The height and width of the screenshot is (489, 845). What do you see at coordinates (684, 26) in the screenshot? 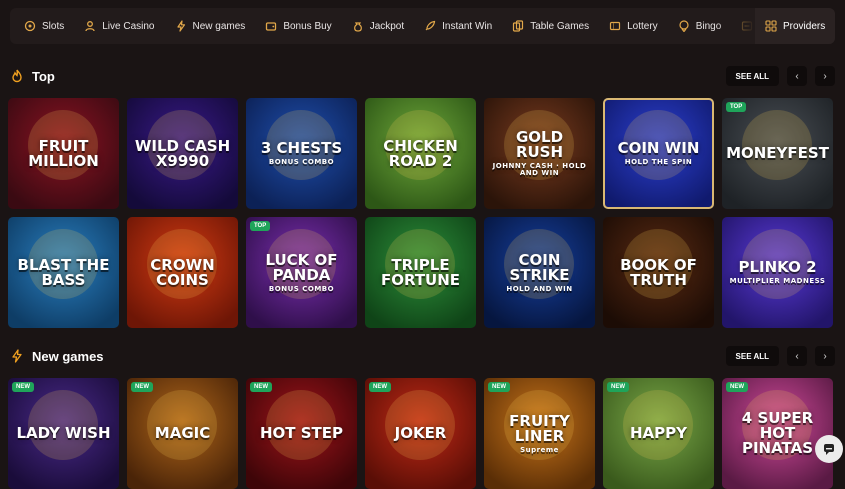
I see `bingo-icon` at bounding box center [684, 26].